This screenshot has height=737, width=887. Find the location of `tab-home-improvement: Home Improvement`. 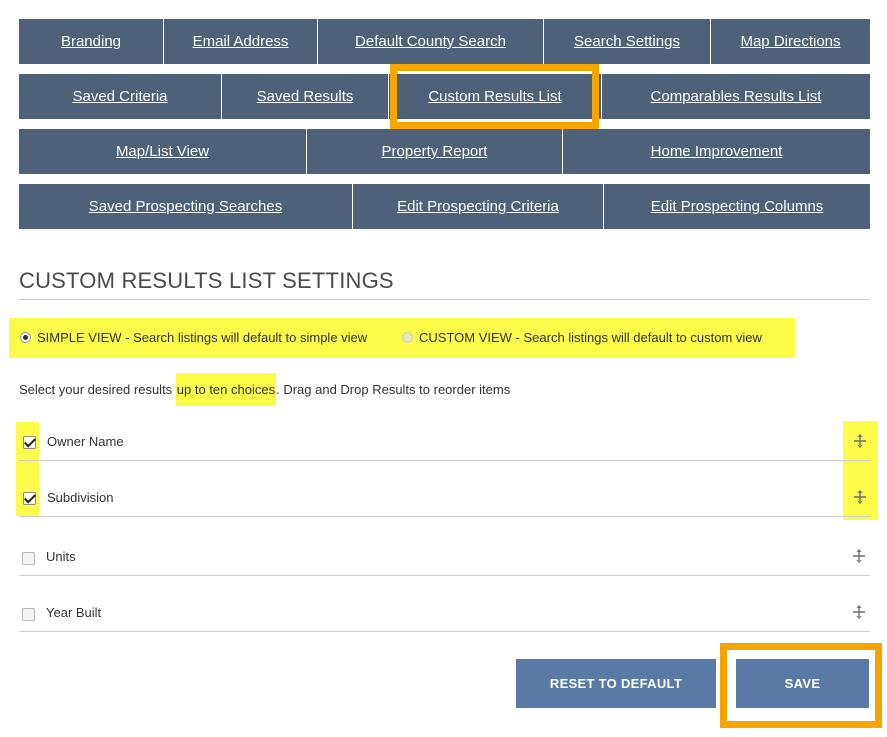

tab-home-improvement: Home Improvement is located at coordinates (716, 151).